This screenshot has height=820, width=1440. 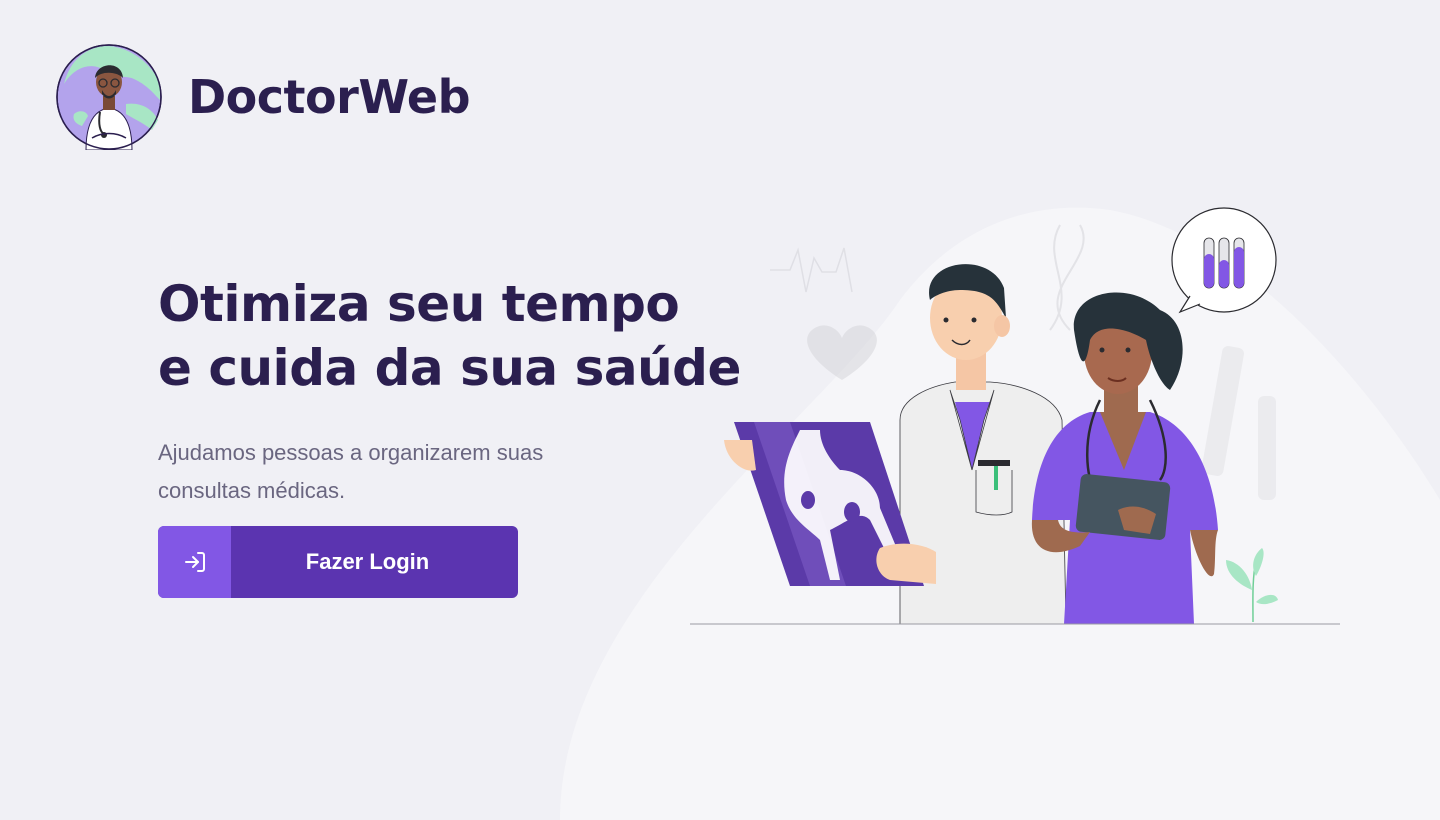 What do you see at coordinates (449, 336) in the screenshot?
I see `page-title: Otimiza seu tempo e cuida da sua saúde` at bounding box center [449, 336].